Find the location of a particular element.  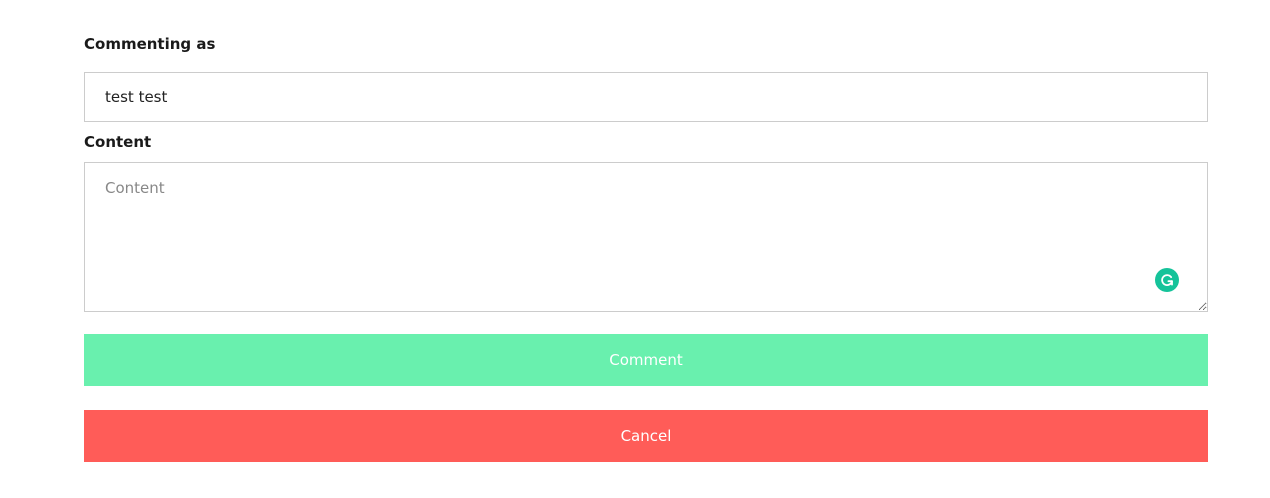

comment-button: Comment is located at coordinates (646, 360).